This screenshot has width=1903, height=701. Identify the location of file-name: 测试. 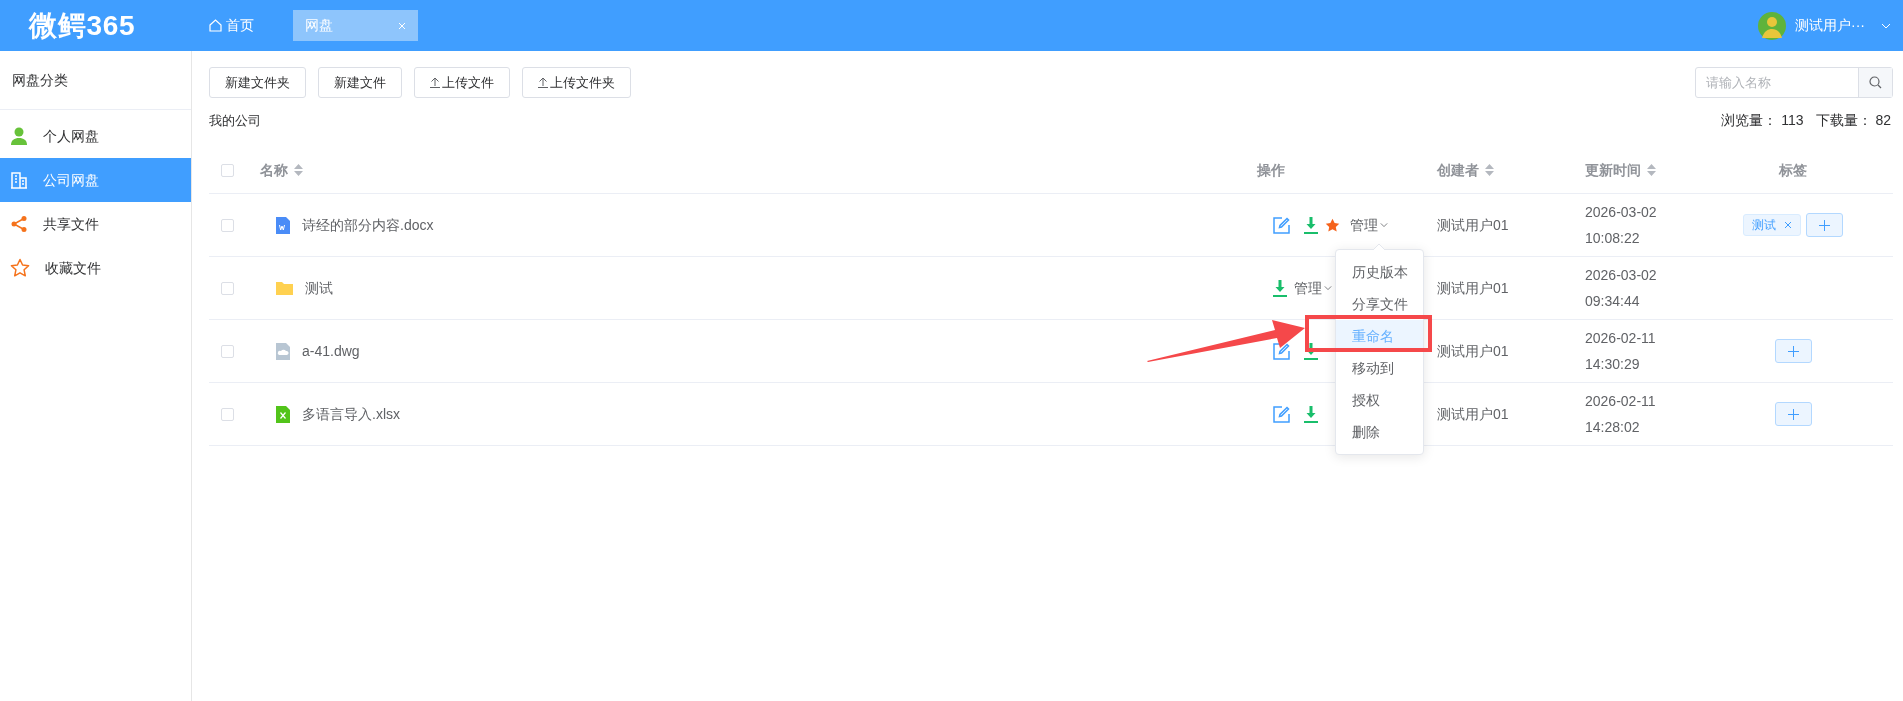
(319, 288).